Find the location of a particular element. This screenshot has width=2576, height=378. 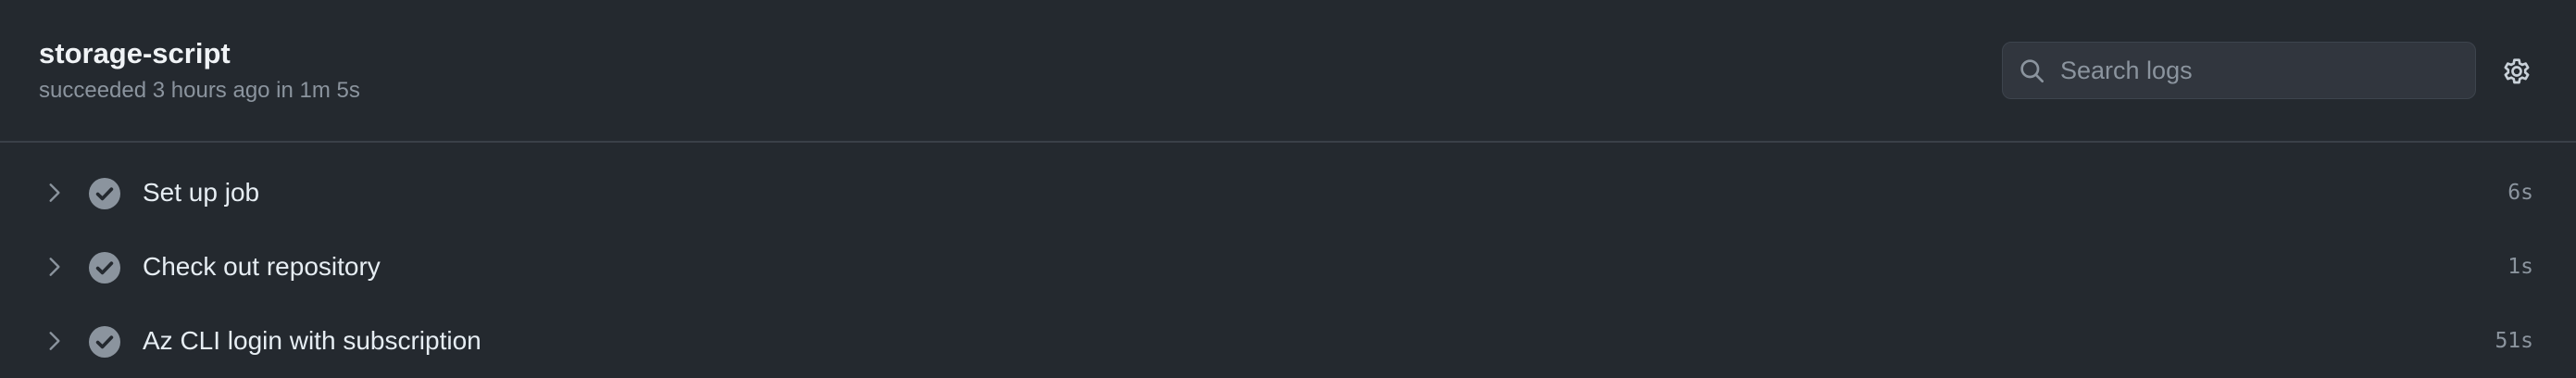

job-status-summary: succeeded 3 hours ago in 1m 5s is located at coordinates (199, 90).